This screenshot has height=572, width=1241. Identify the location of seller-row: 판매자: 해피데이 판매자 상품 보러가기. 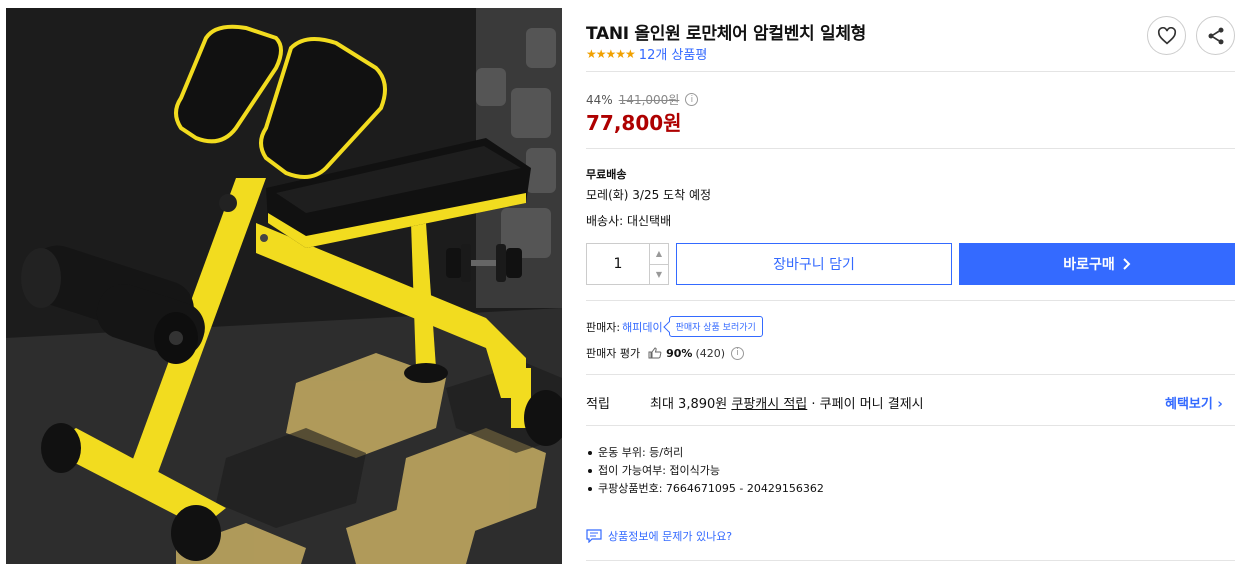
(674, 326).